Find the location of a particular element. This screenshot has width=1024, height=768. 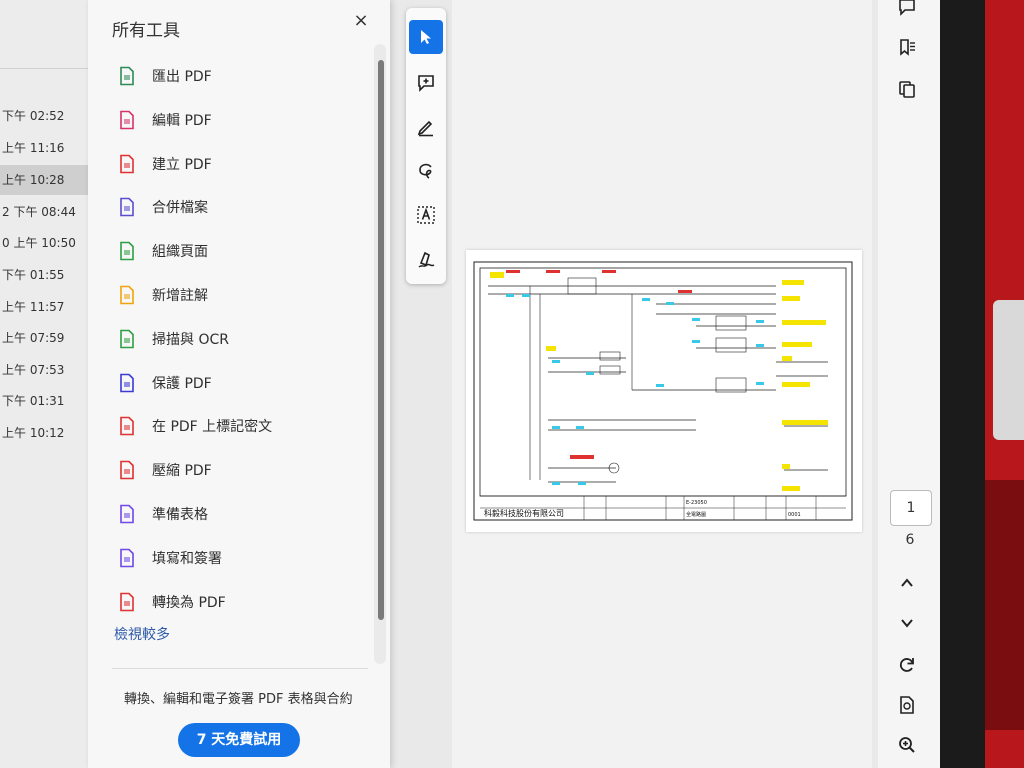

sheet-number: 0001 is located at coordinates (794, 515).